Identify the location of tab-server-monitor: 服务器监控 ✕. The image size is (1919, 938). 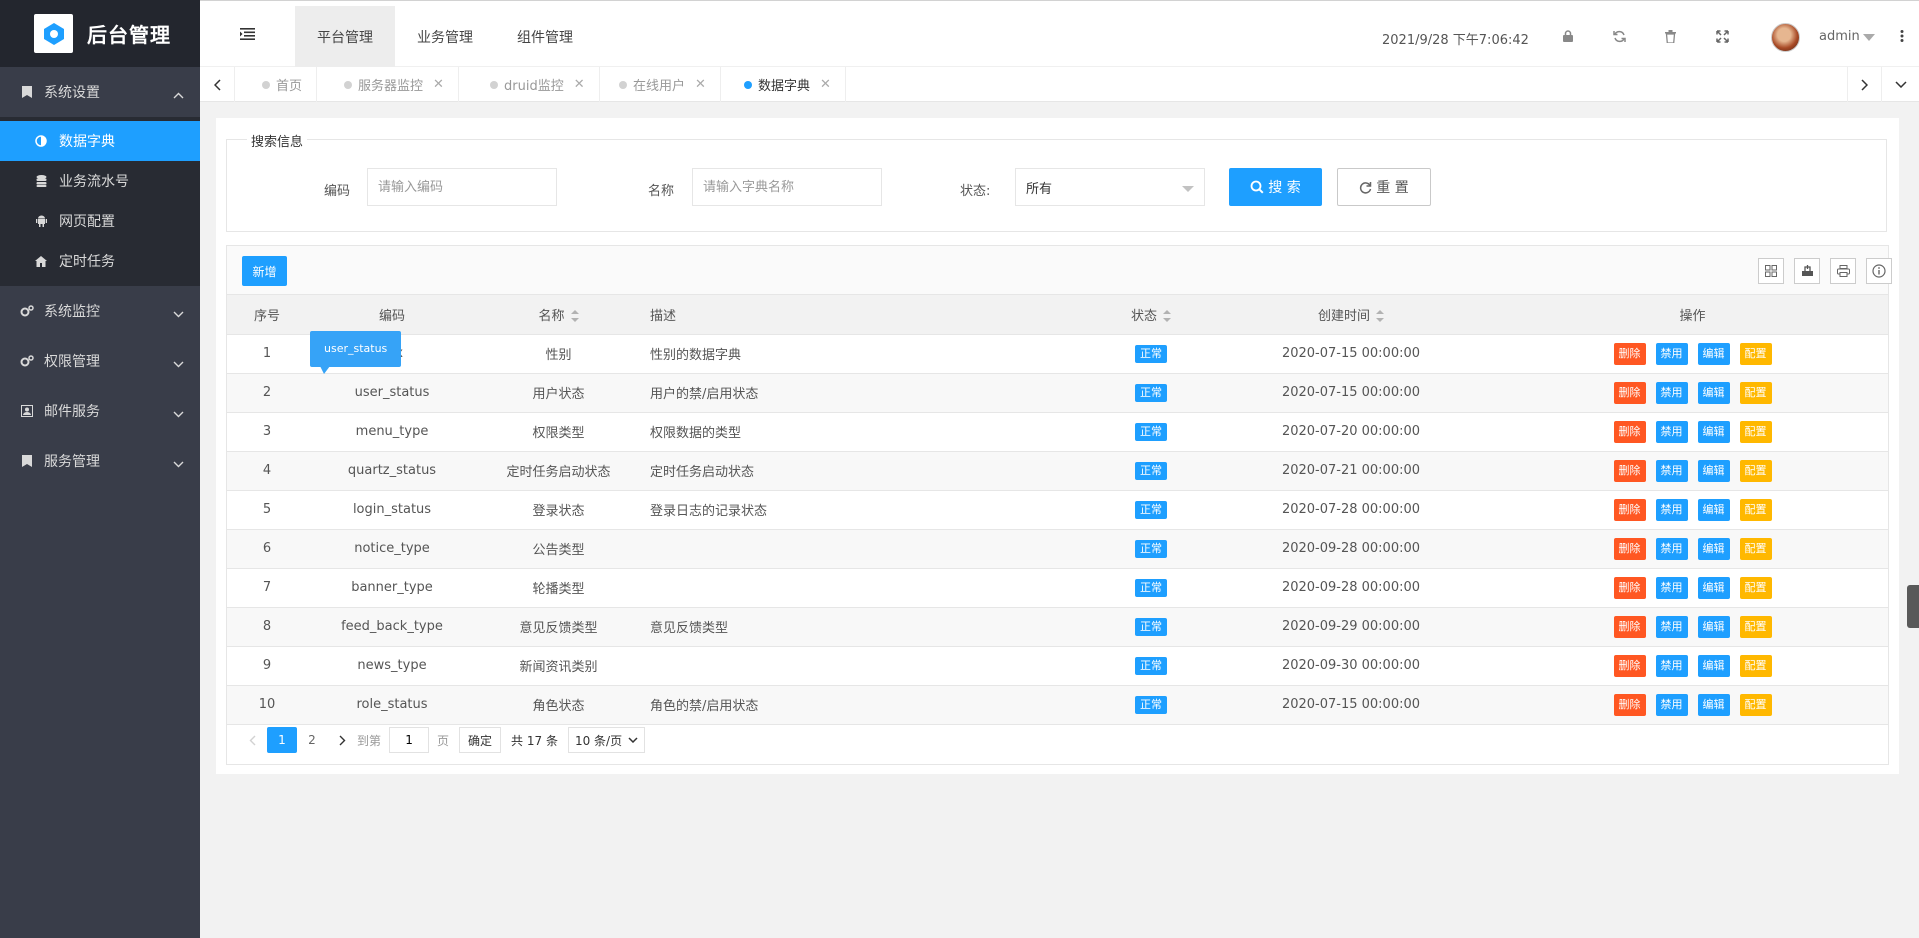
(394, 84).